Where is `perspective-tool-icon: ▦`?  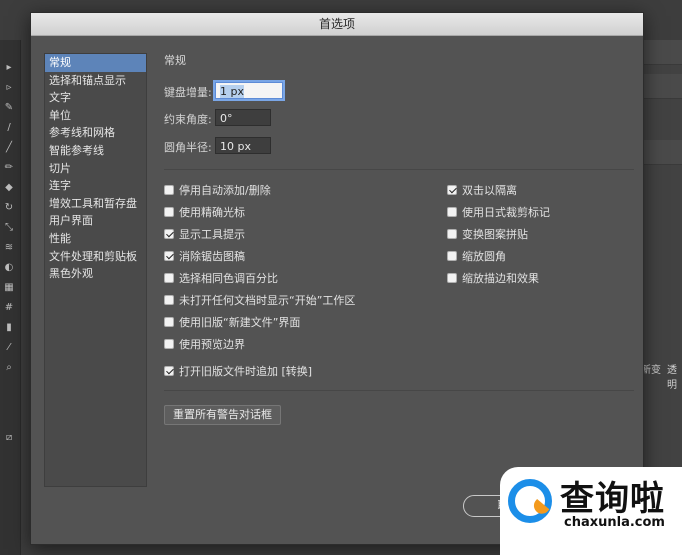 perspective-tool-icon: ▦ is located at coordinates (9, 288).